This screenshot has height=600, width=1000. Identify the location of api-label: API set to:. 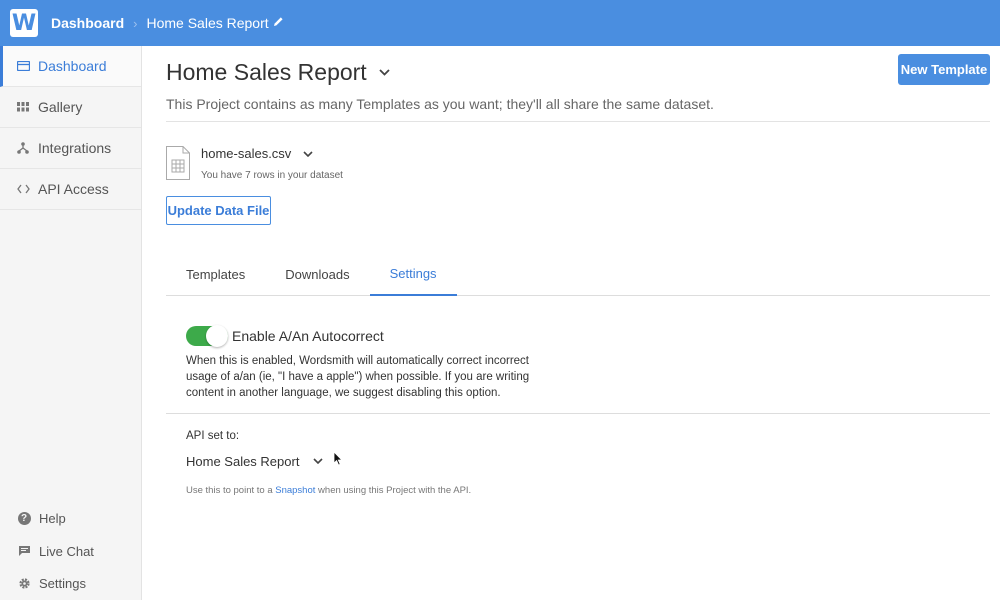
(213, 436).